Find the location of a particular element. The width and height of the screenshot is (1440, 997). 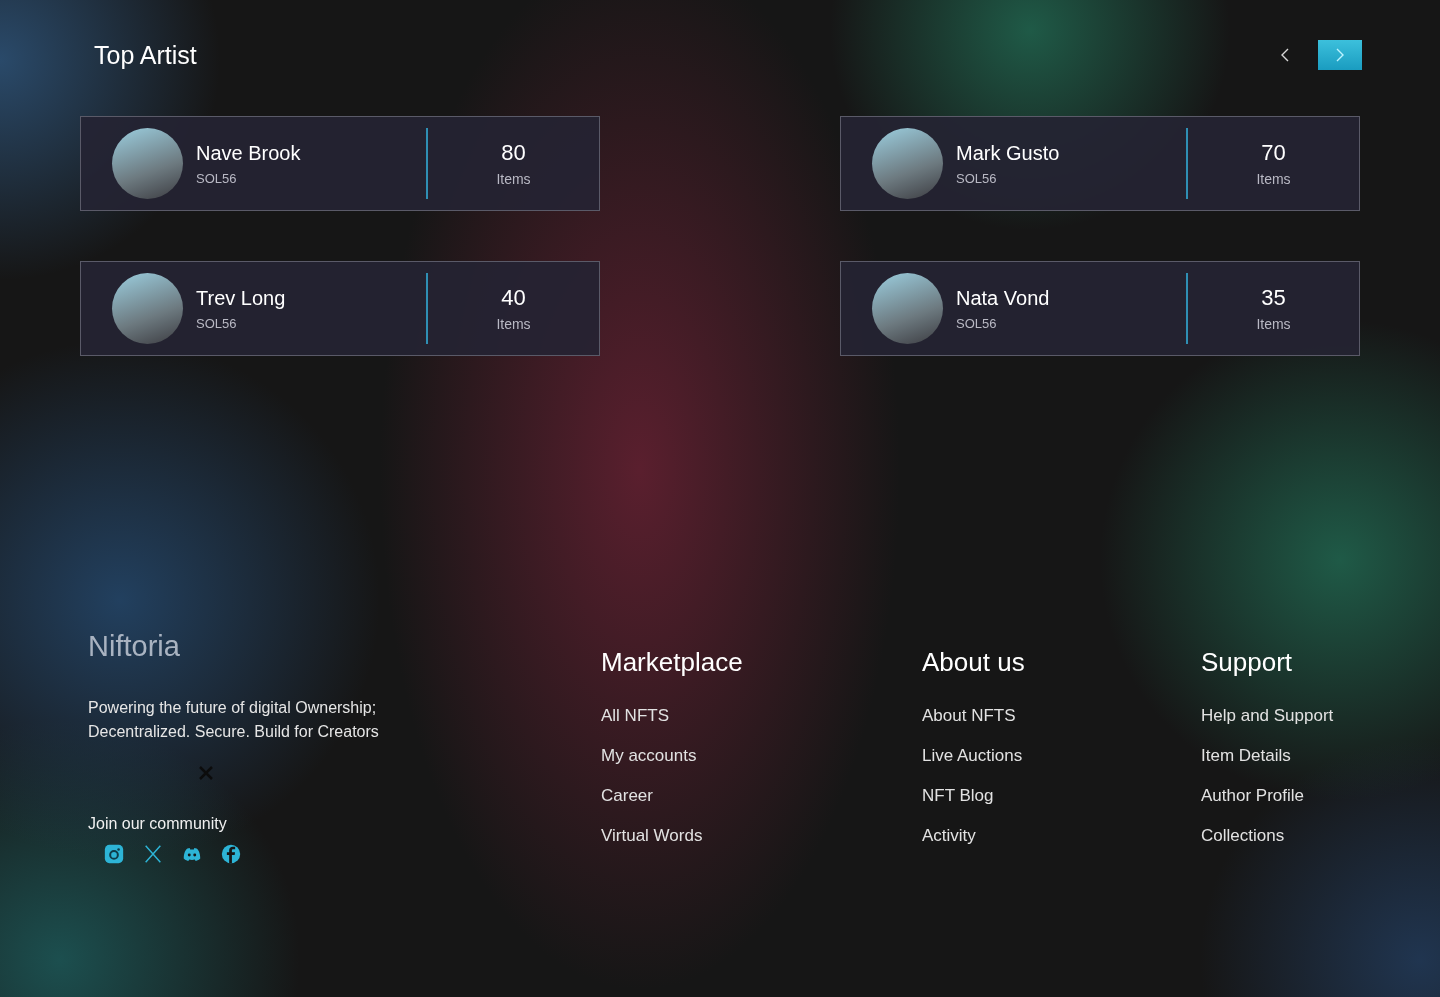

chevron-right-icon is located at coordinates (1340, 55).